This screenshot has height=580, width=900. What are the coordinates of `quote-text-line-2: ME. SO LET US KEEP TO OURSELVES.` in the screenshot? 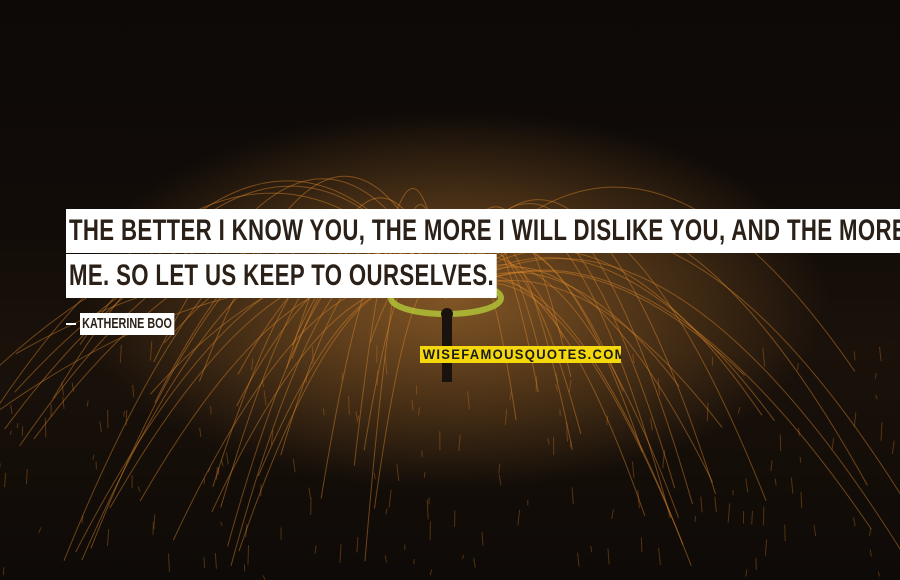 It's located at (282, 276).